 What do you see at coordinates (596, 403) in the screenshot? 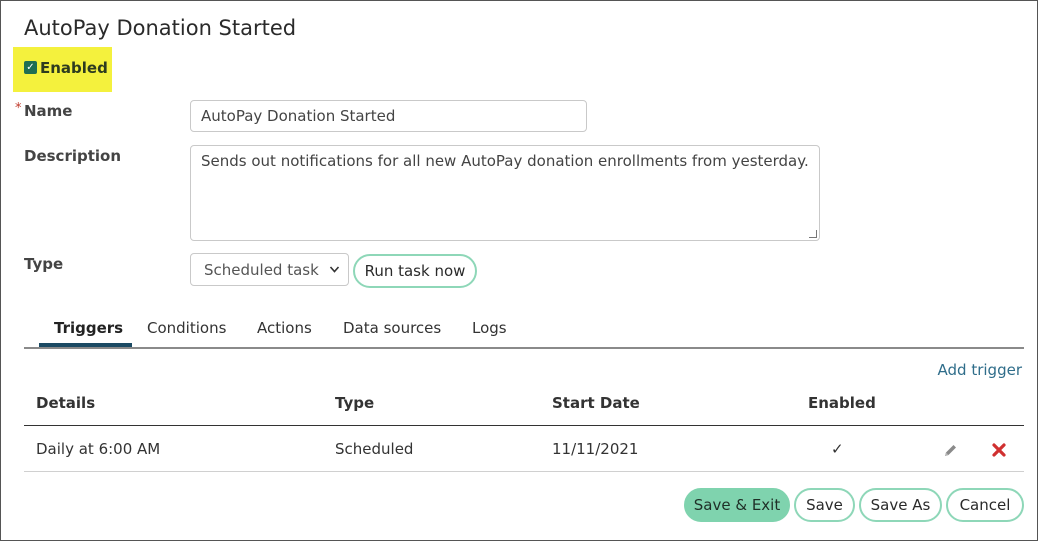
I see `column-header-start-date: Start Date` at bounding box center [596, 403].